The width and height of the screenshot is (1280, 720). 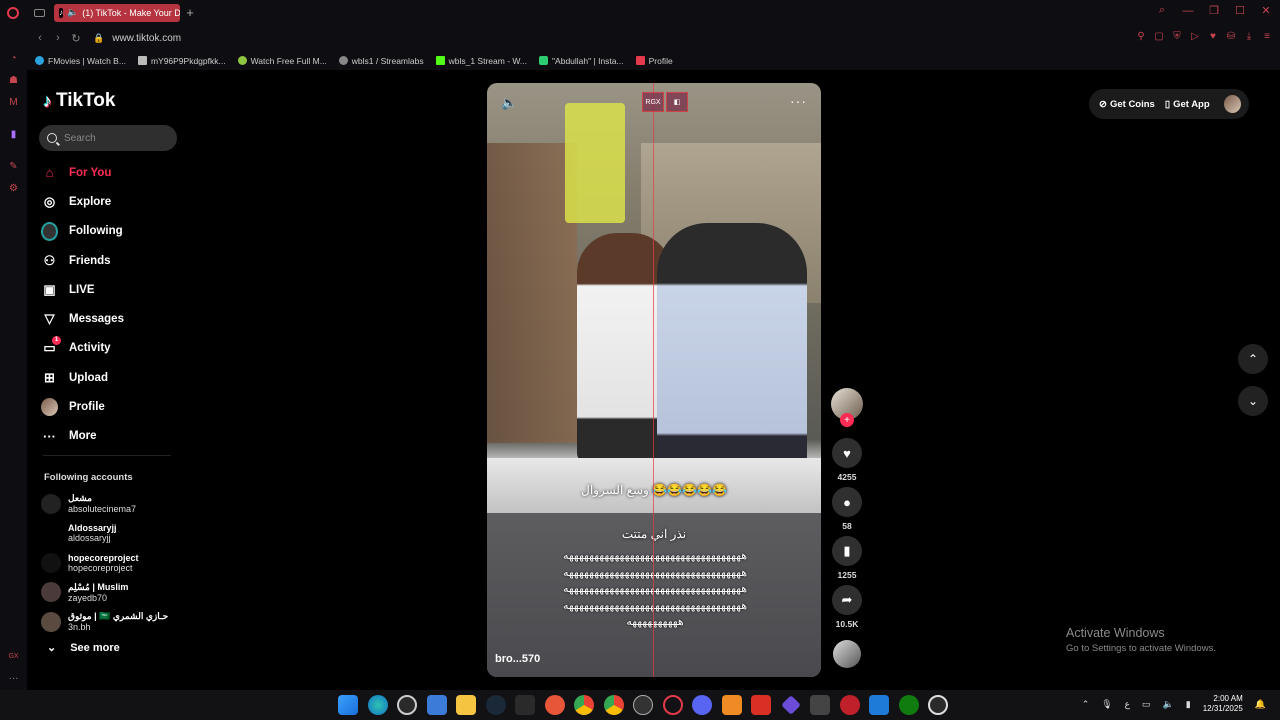 I want to click on nav-more: ··· More, so click(x=111, y=436).